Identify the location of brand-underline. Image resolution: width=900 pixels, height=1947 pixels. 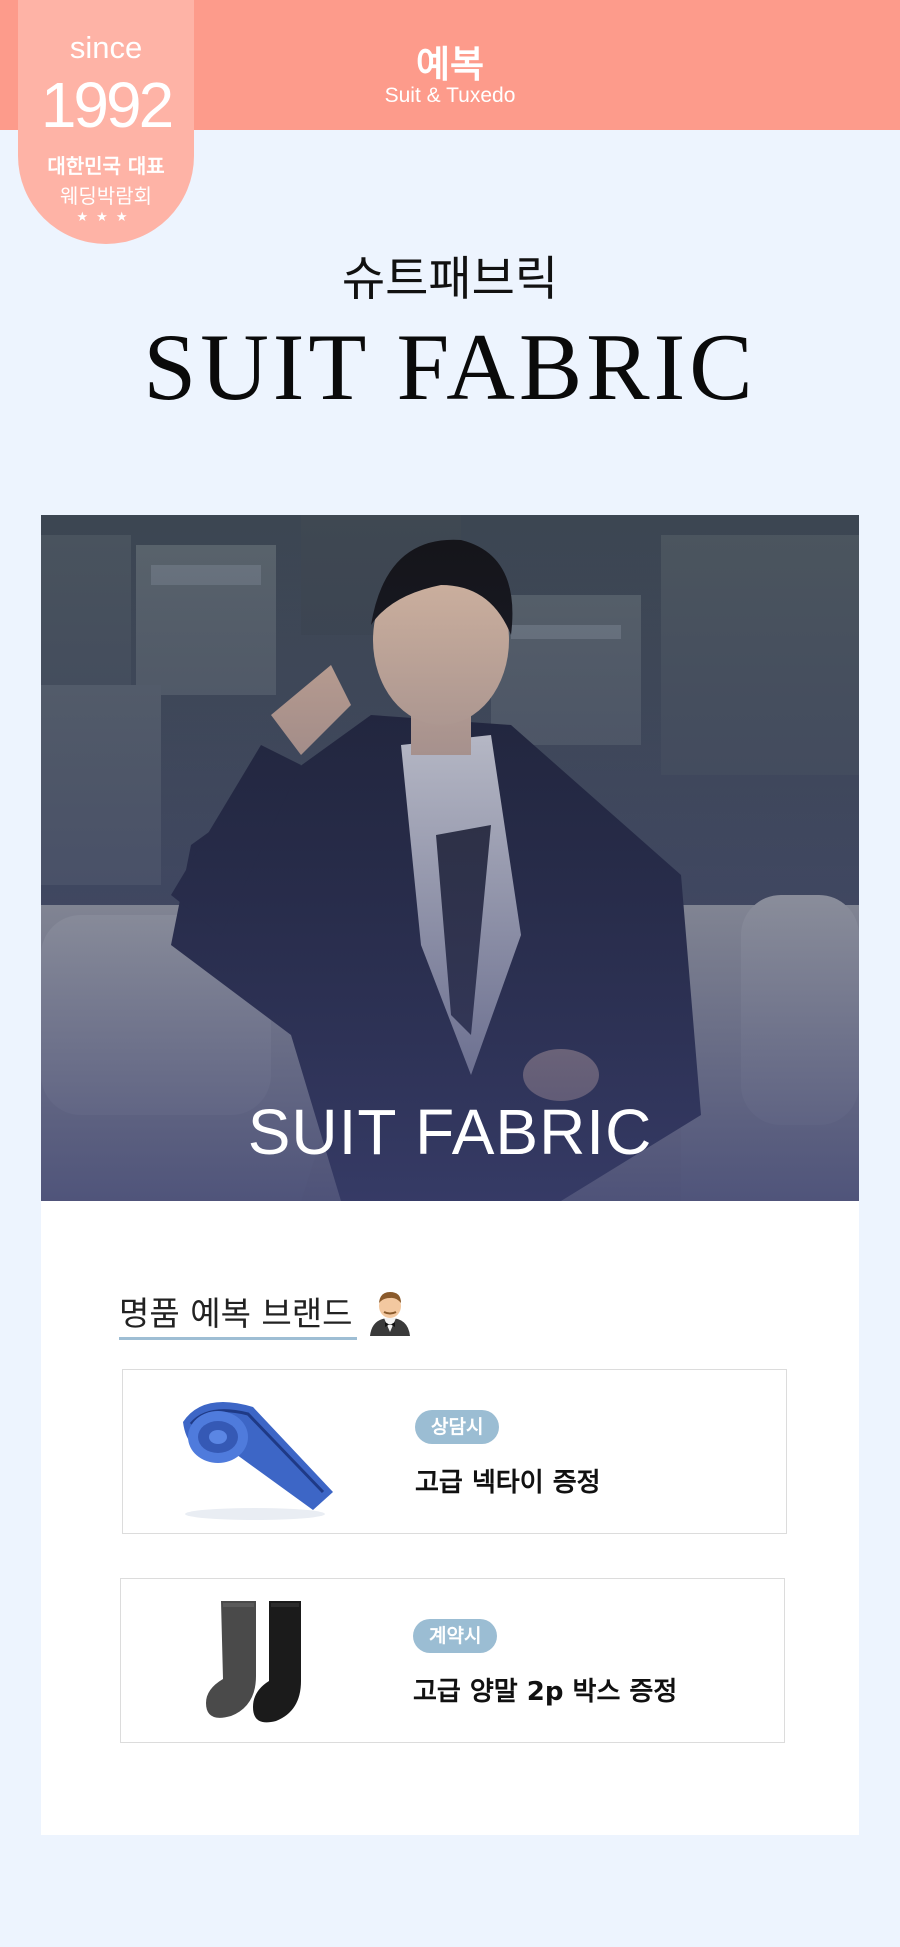
(238, 1338).